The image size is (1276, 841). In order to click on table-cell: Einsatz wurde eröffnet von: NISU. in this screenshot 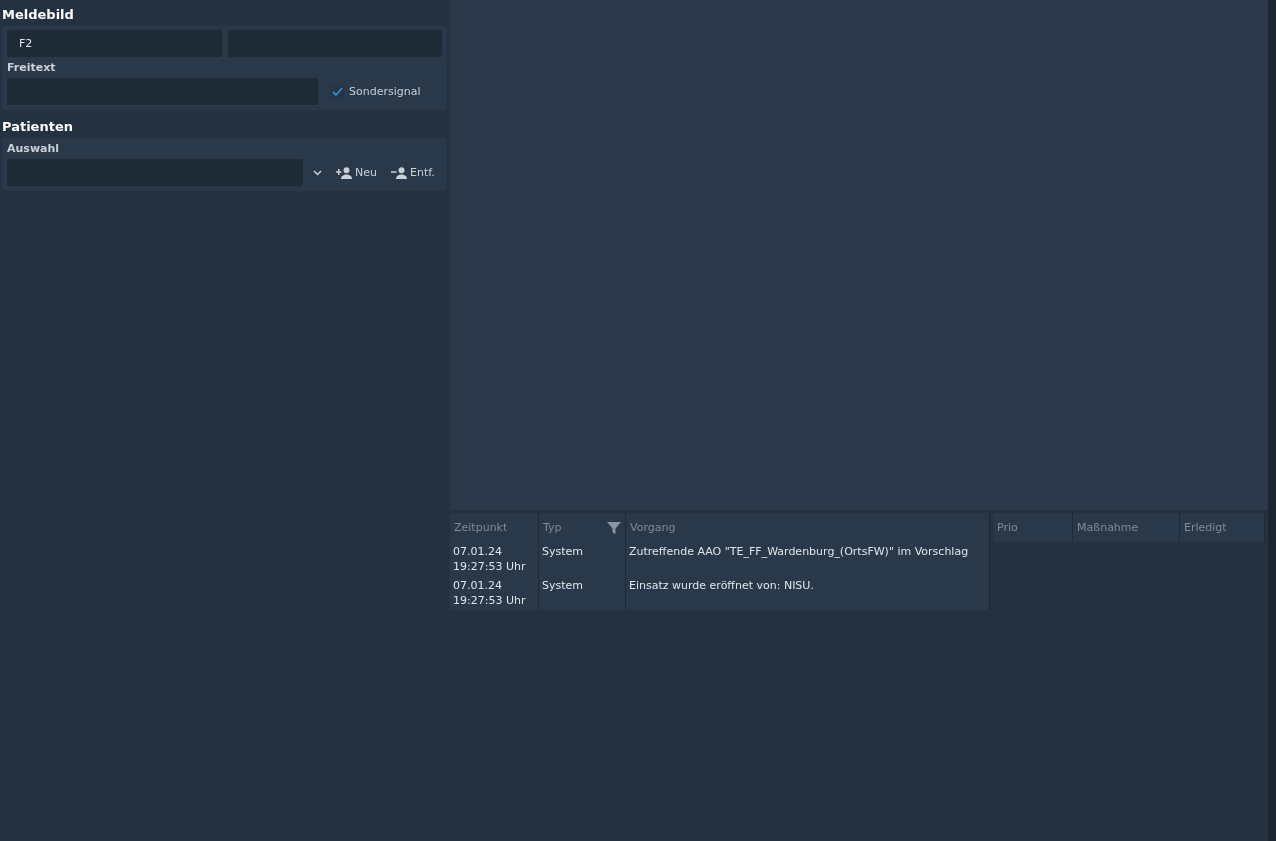, I will do `click(808, 593)`.